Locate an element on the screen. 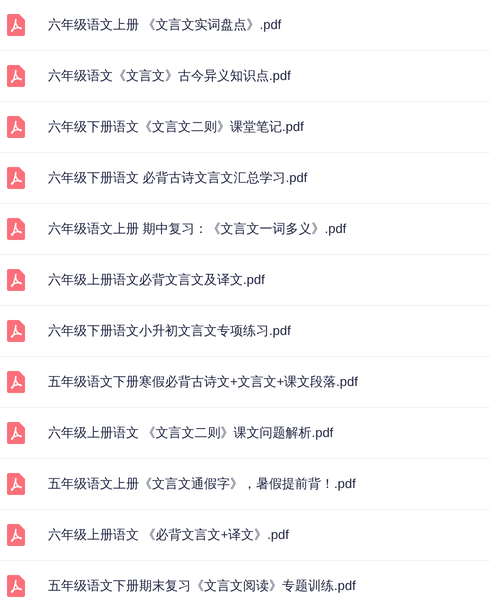 The height and width of the screenshot is (610, 490). file-name: 六年级语文《文言文》古今异义知识点.pdf is located at coordinates (169, 76).